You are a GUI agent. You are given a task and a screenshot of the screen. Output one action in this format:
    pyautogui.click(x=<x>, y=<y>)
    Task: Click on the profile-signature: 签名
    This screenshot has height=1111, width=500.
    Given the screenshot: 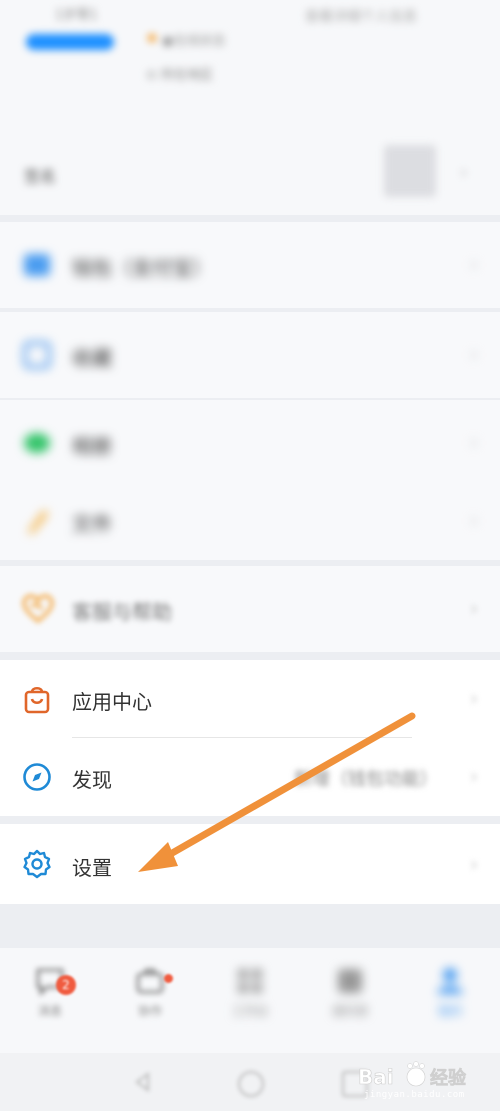 What is the action you would take?
    pyautogui.click(x=40, y=175)
    